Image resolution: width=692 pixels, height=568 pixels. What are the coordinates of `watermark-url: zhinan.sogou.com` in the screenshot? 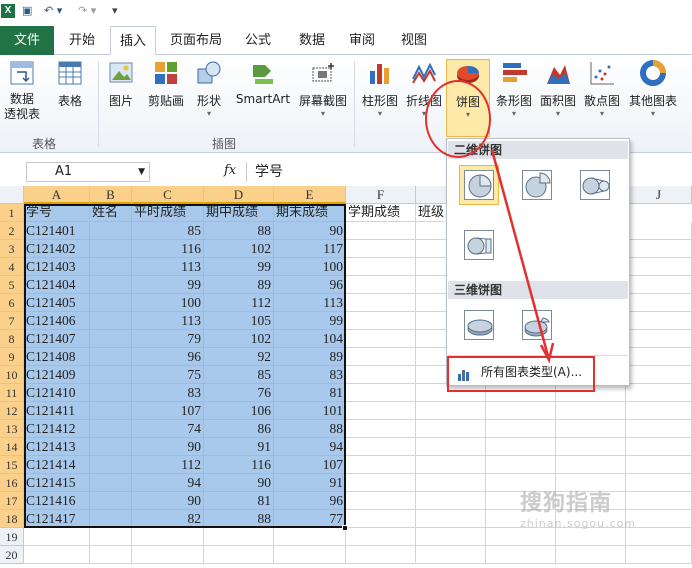 It's located at (578, 523).